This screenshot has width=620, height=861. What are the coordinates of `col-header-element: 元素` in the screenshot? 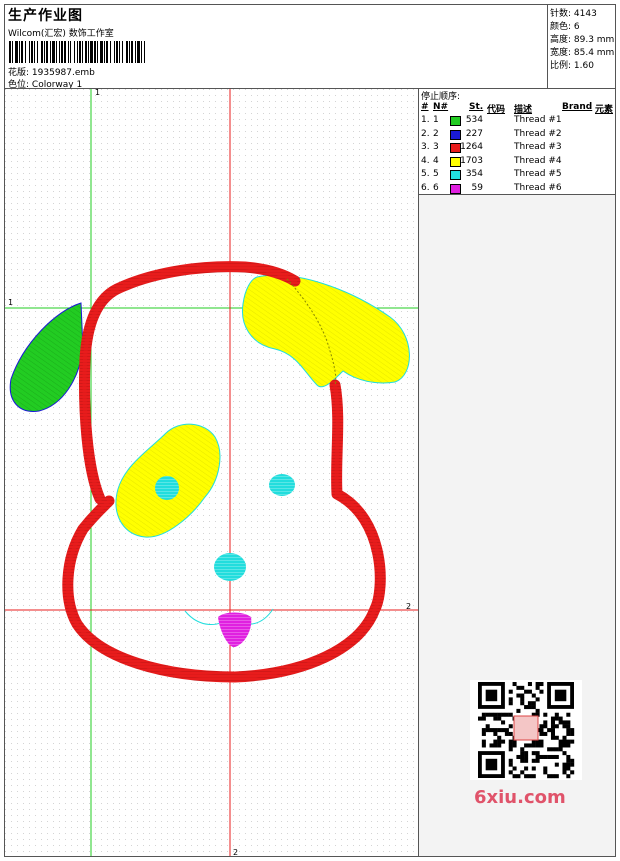 It's located at (604, 110).